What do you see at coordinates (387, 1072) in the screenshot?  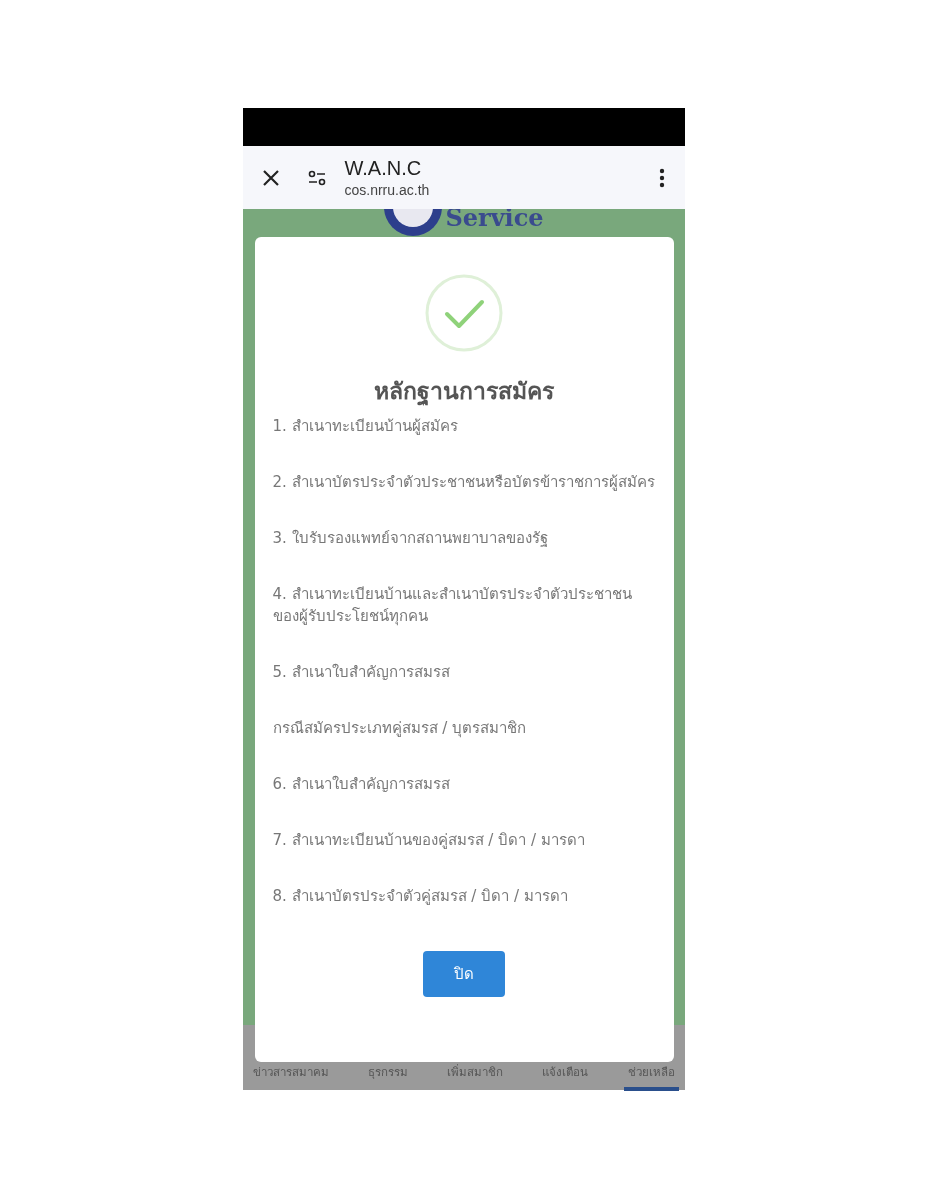 I see `nav-tab: ธุรกรรม` at bounding box center [387, 1072].